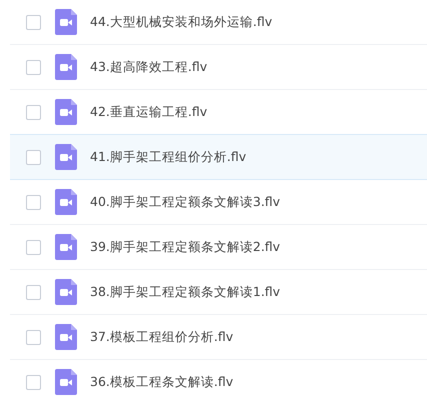 This screenshot has height=403, width=427. I want to click on file-row: 38.脚手架工程定额条文解读1.flv, so click(218, 292).